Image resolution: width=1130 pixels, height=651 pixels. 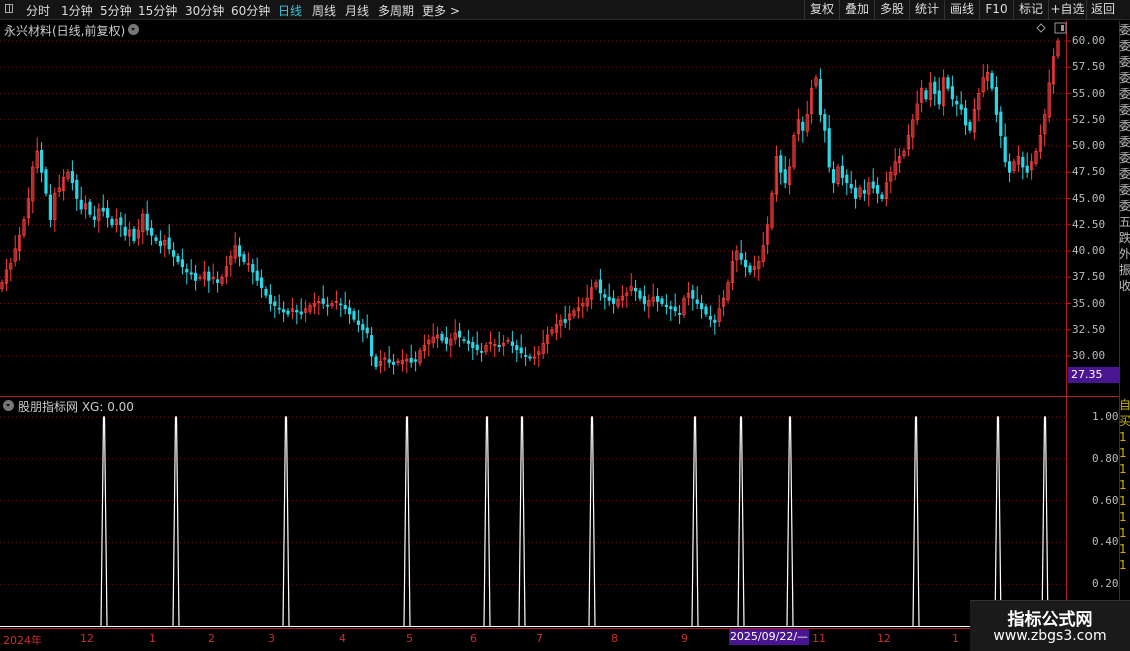 I want to click on time-label-may: 5, so click(x=409, y=638).